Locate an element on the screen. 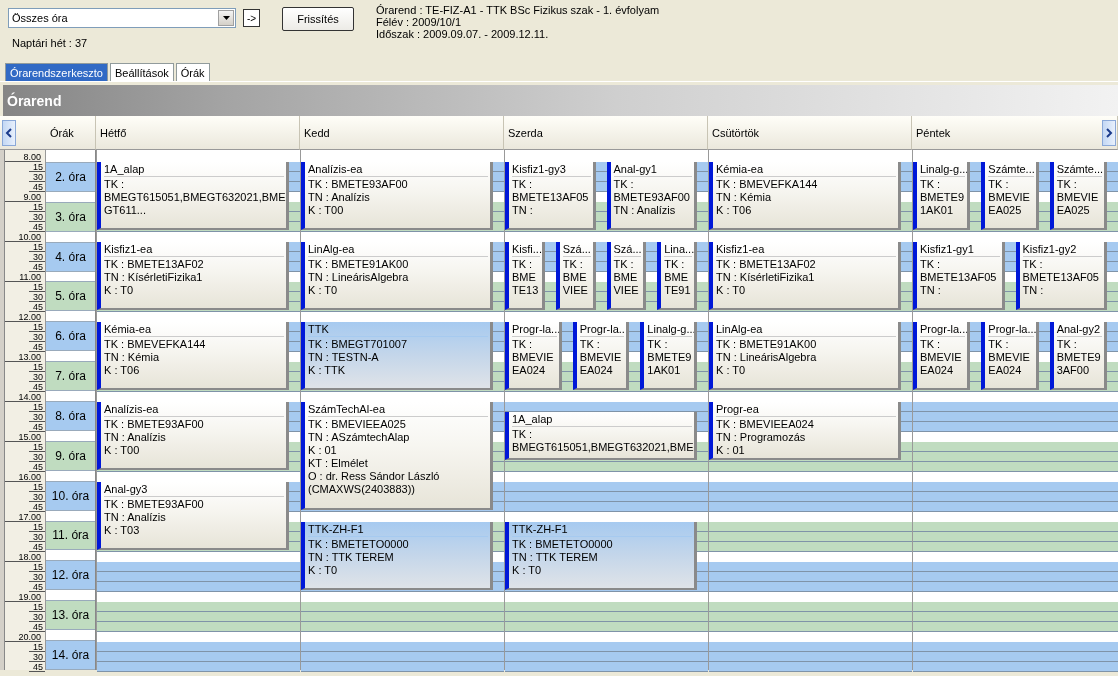 The image size is (1118, 676). hour-label: 14.00 is located at coordinates (23, 397).